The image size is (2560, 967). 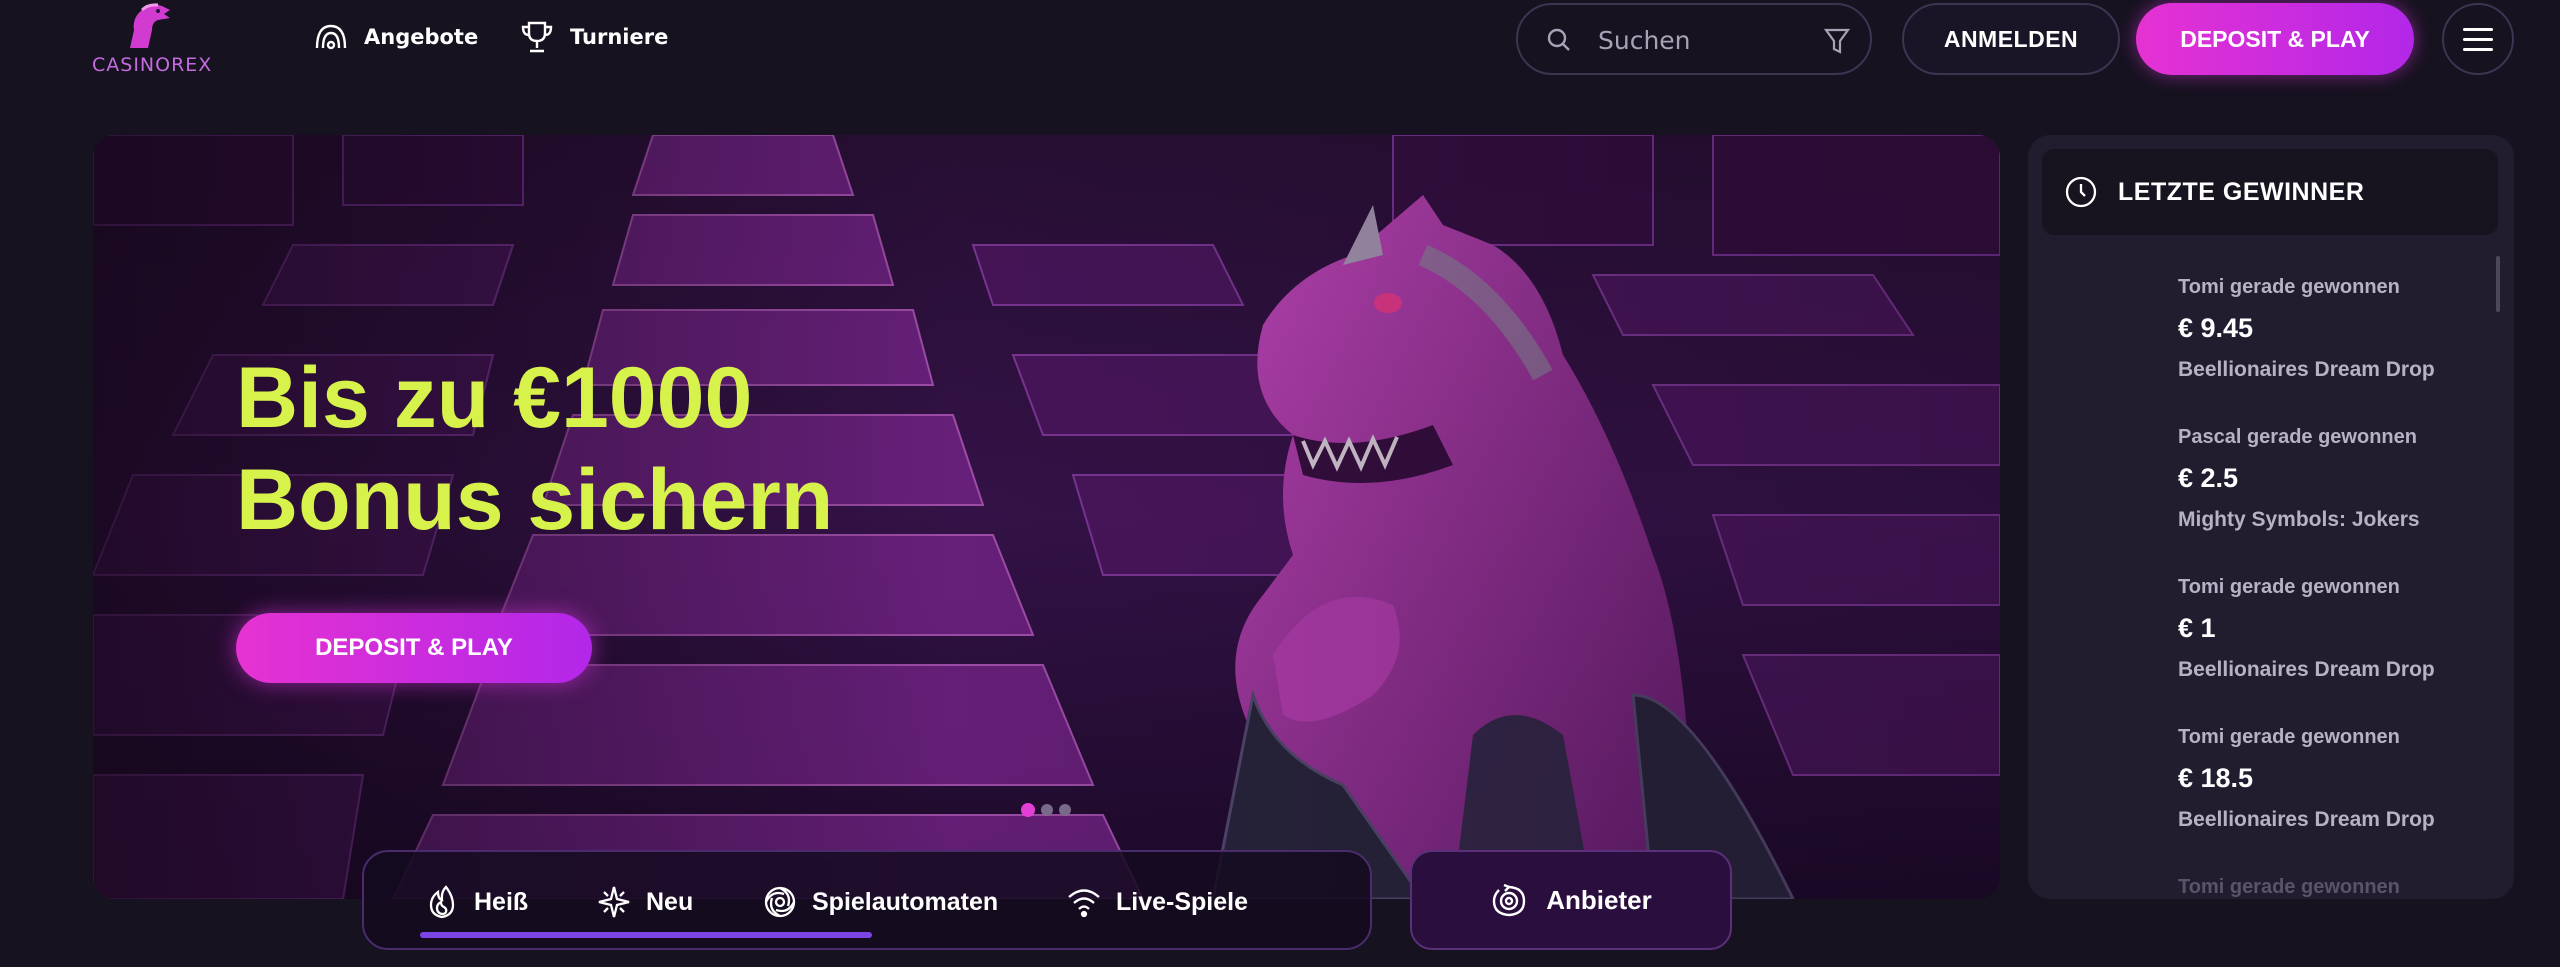 What do you see at coordinates (421, 37) in the screenshot?
I see `nav-item-label: Angebote` at bounding box center [421, 37].